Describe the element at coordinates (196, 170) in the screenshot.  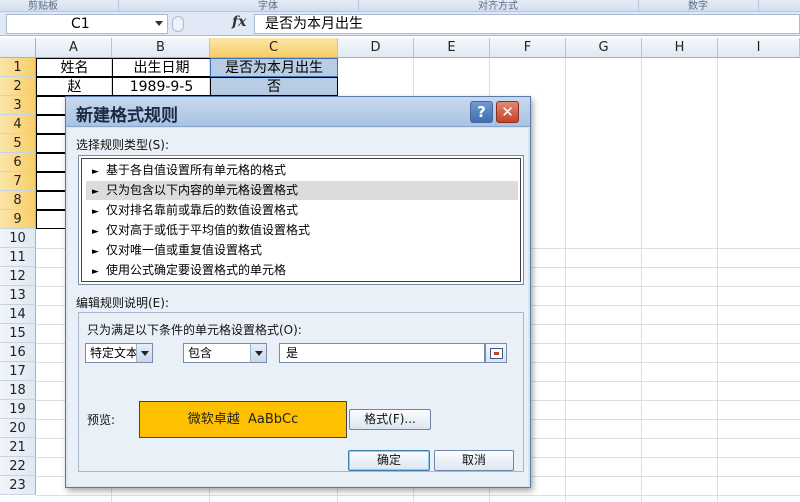
I see `rule-type-item-label: 基于各自值设置所有单元格的格式` at that location.